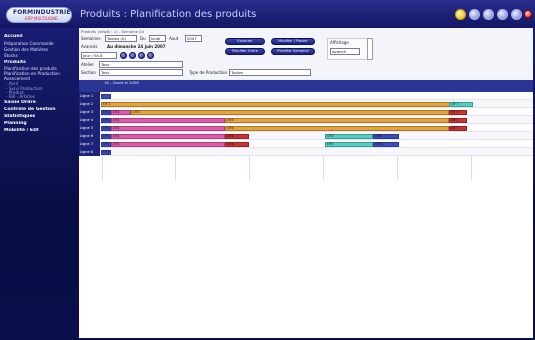  Describe the element at coordinates (141, 64) in the screenshot. I see `atelier-select: Tous` at that location.